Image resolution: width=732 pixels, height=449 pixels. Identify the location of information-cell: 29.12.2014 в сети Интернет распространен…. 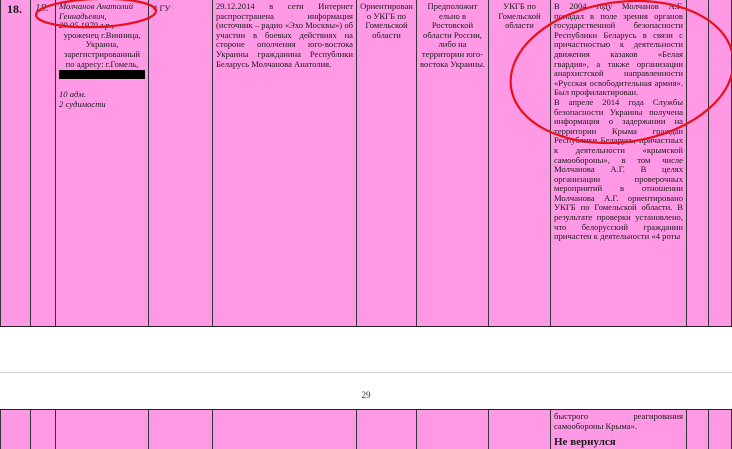
(284, 163).